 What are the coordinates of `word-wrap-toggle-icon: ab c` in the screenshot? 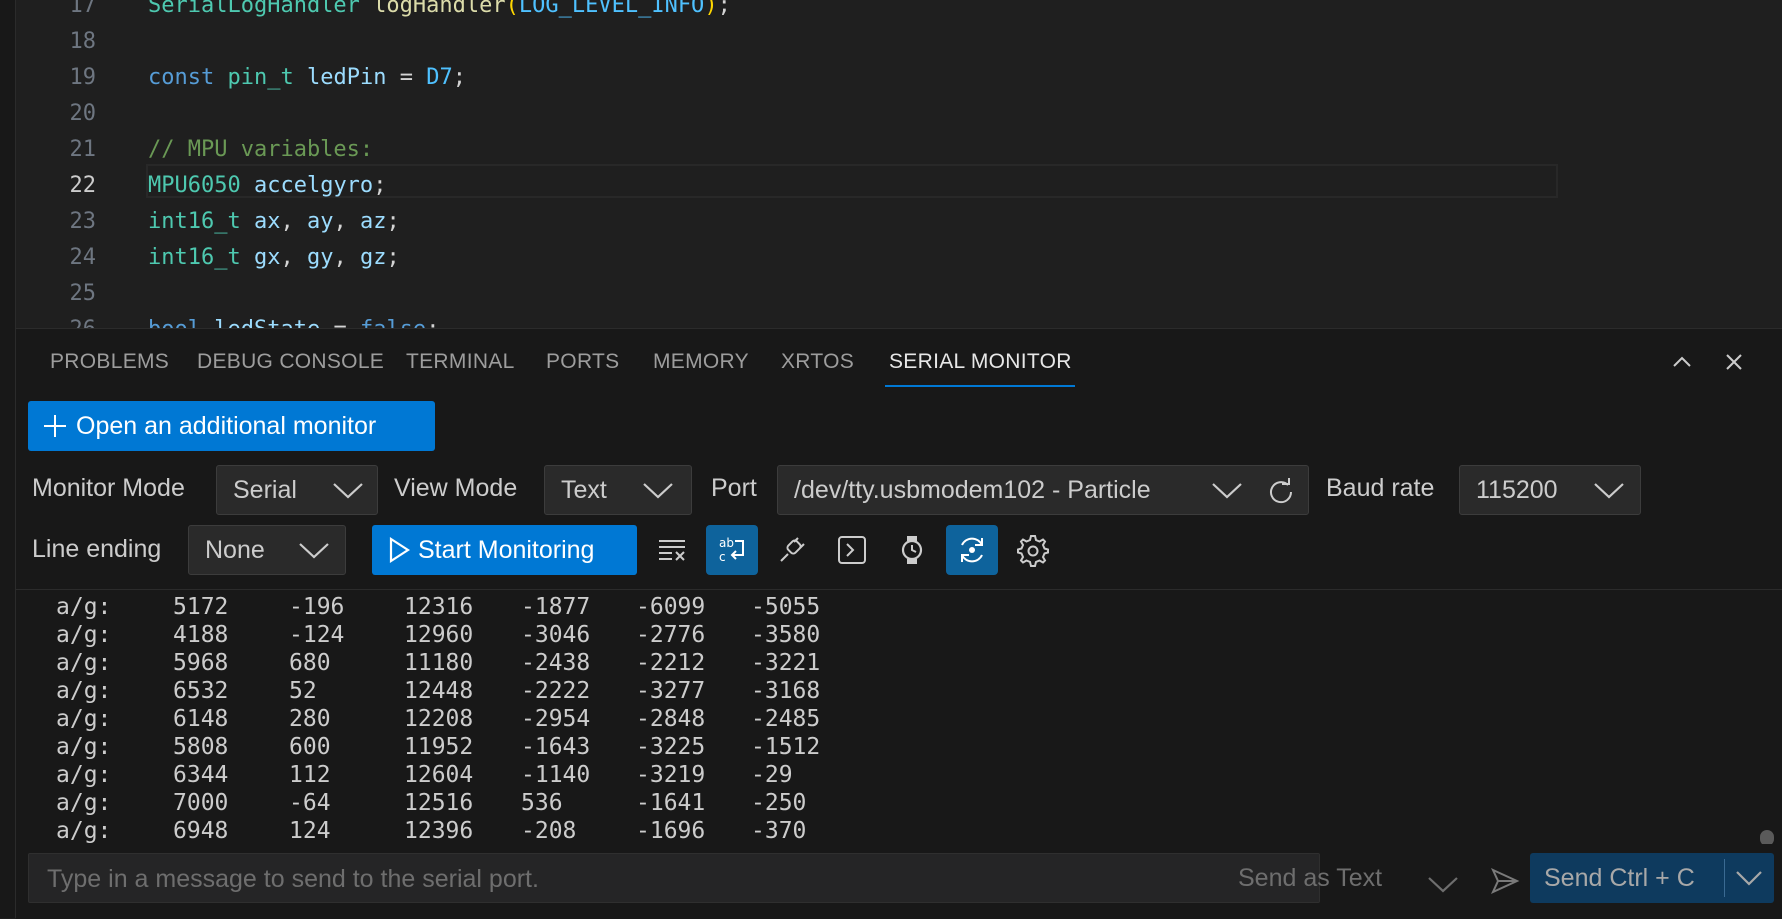 It's located at (732, 550).